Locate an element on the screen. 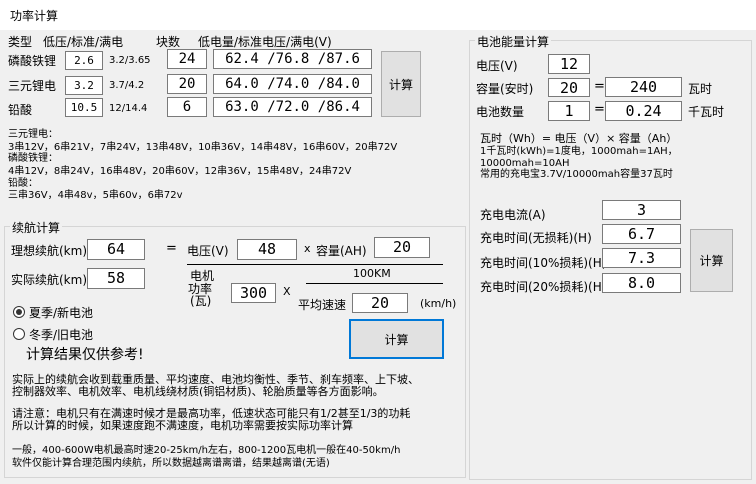 The width and height of the screenshot is (756, 484). range-calc-button: 计算 is located at coordinates (396, 339).